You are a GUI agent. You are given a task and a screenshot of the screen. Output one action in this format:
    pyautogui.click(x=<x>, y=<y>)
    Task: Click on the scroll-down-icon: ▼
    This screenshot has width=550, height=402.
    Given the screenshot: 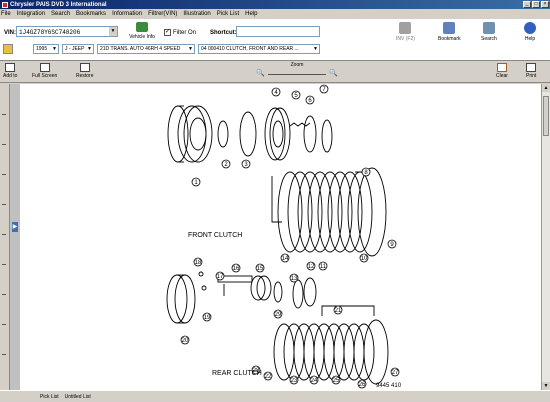 What is the action you would take?
    pyautogui.click(x=546, y=386)
    